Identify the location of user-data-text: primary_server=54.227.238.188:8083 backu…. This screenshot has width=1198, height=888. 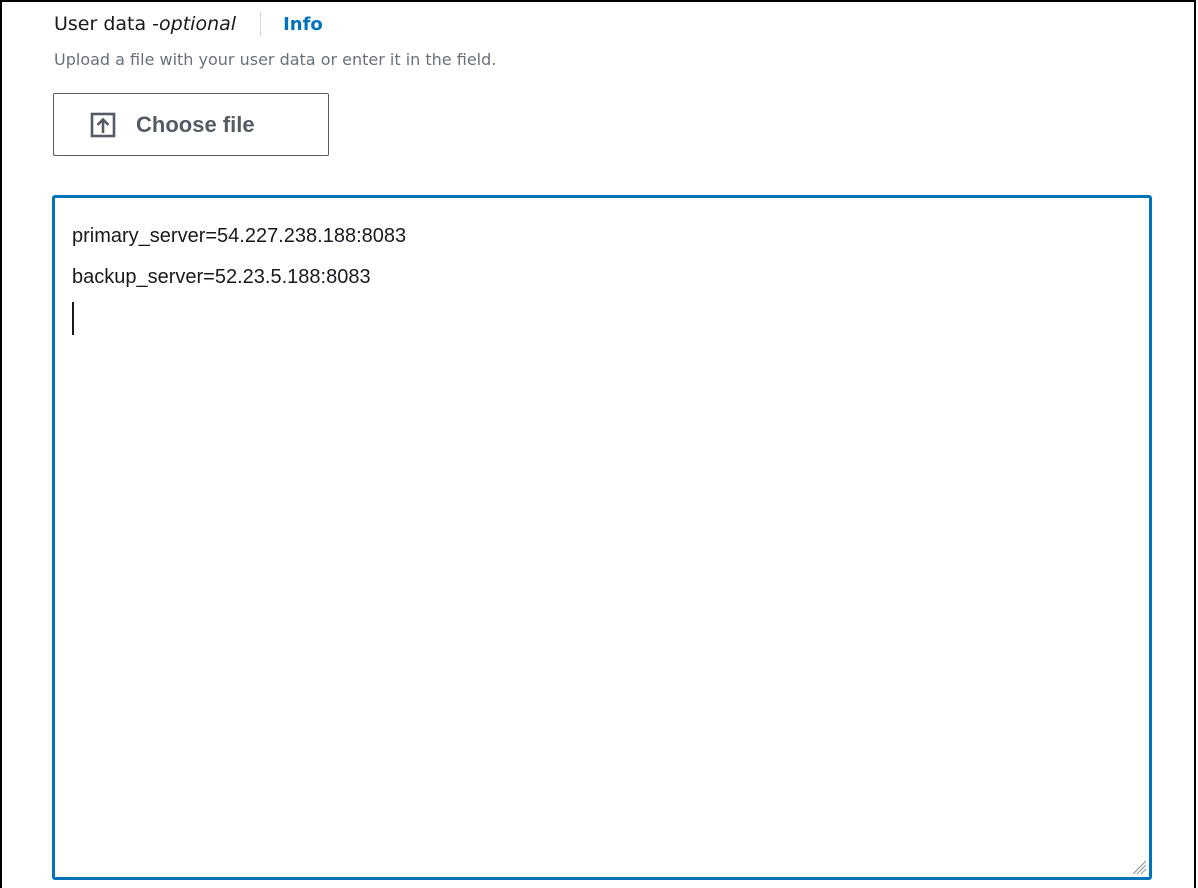
(239, 275).